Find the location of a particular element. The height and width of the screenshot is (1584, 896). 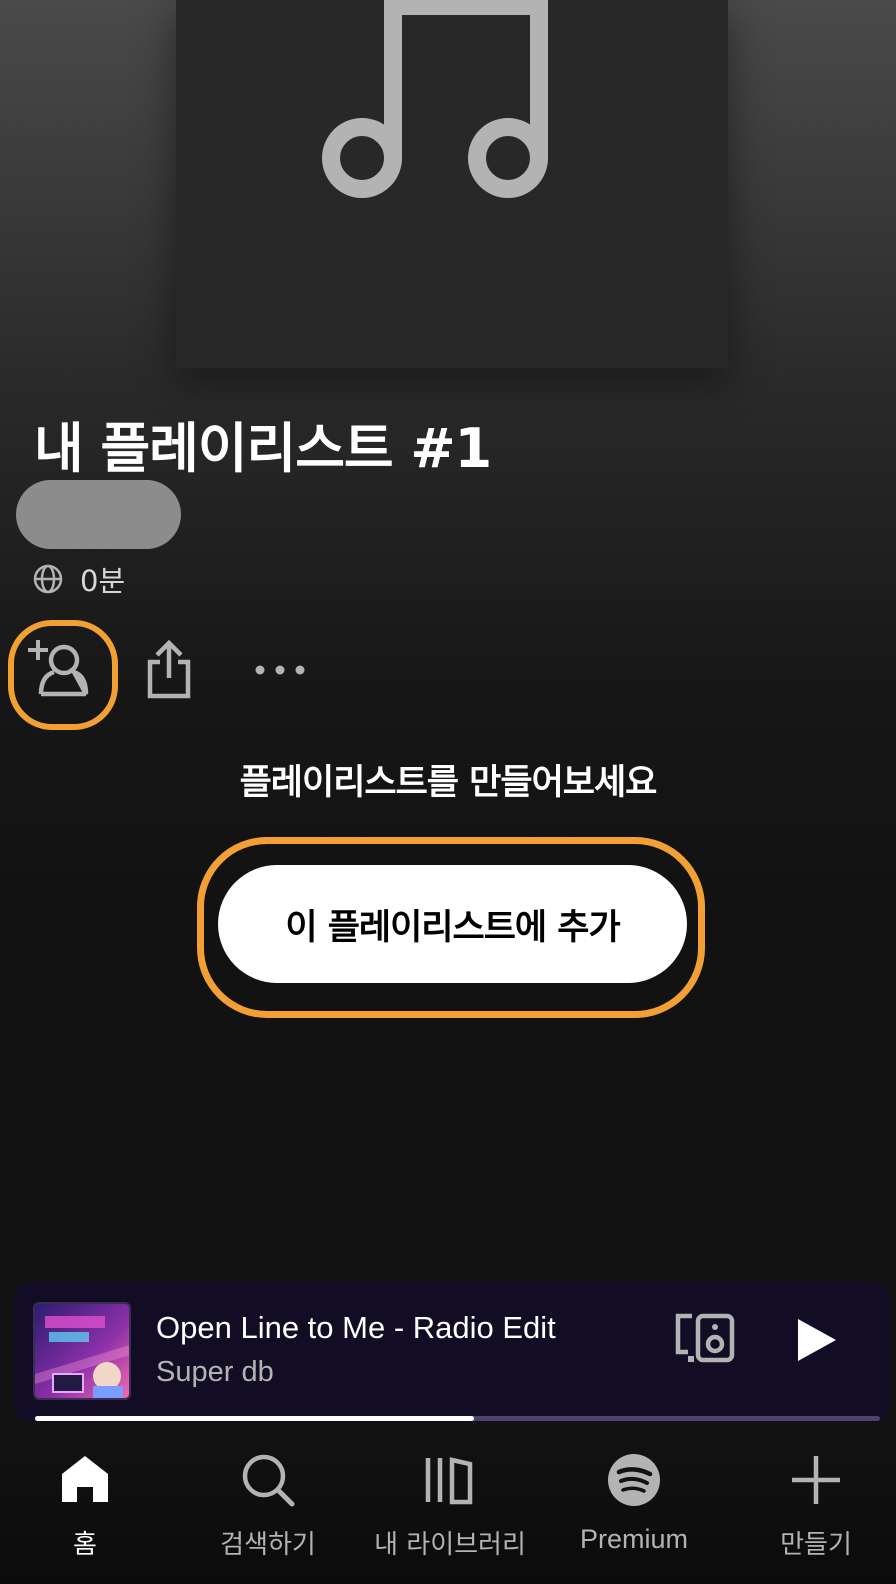

owner-avatar-placeholder is located at coordinates (98, 514).